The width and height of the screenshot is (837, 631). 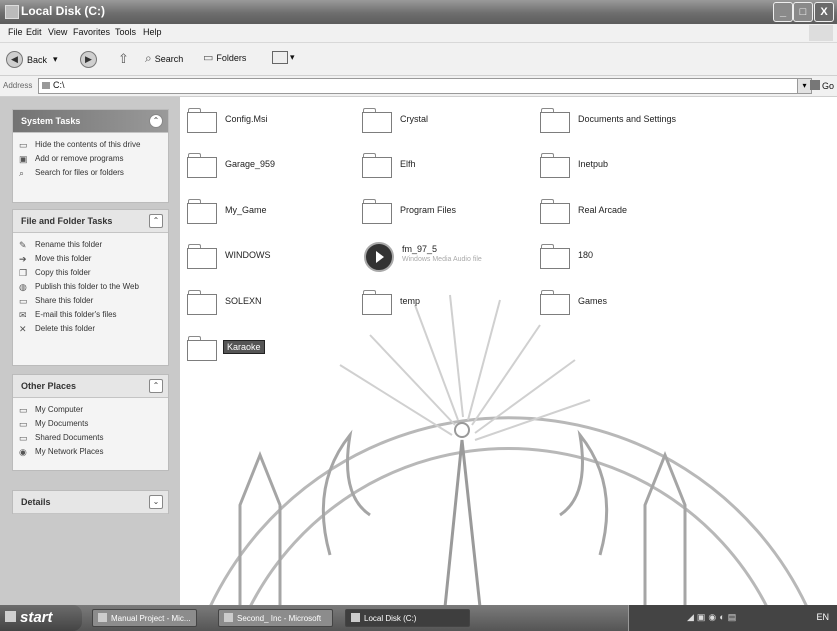 I want to click on address-dropdown-icon: ▾, so click(x=804, y=86).